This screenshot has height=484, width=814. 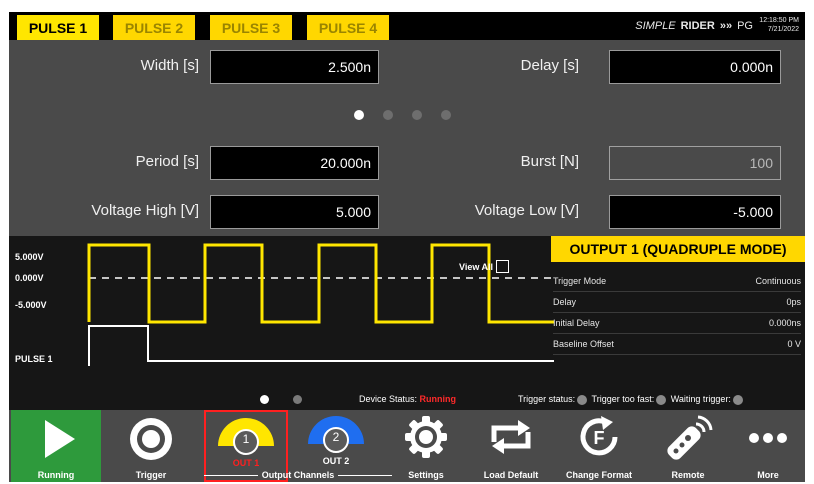 What do you see at coordinates (151, 439) in the screenshot?
I see `target-icon` at bounding box center [151, 439].